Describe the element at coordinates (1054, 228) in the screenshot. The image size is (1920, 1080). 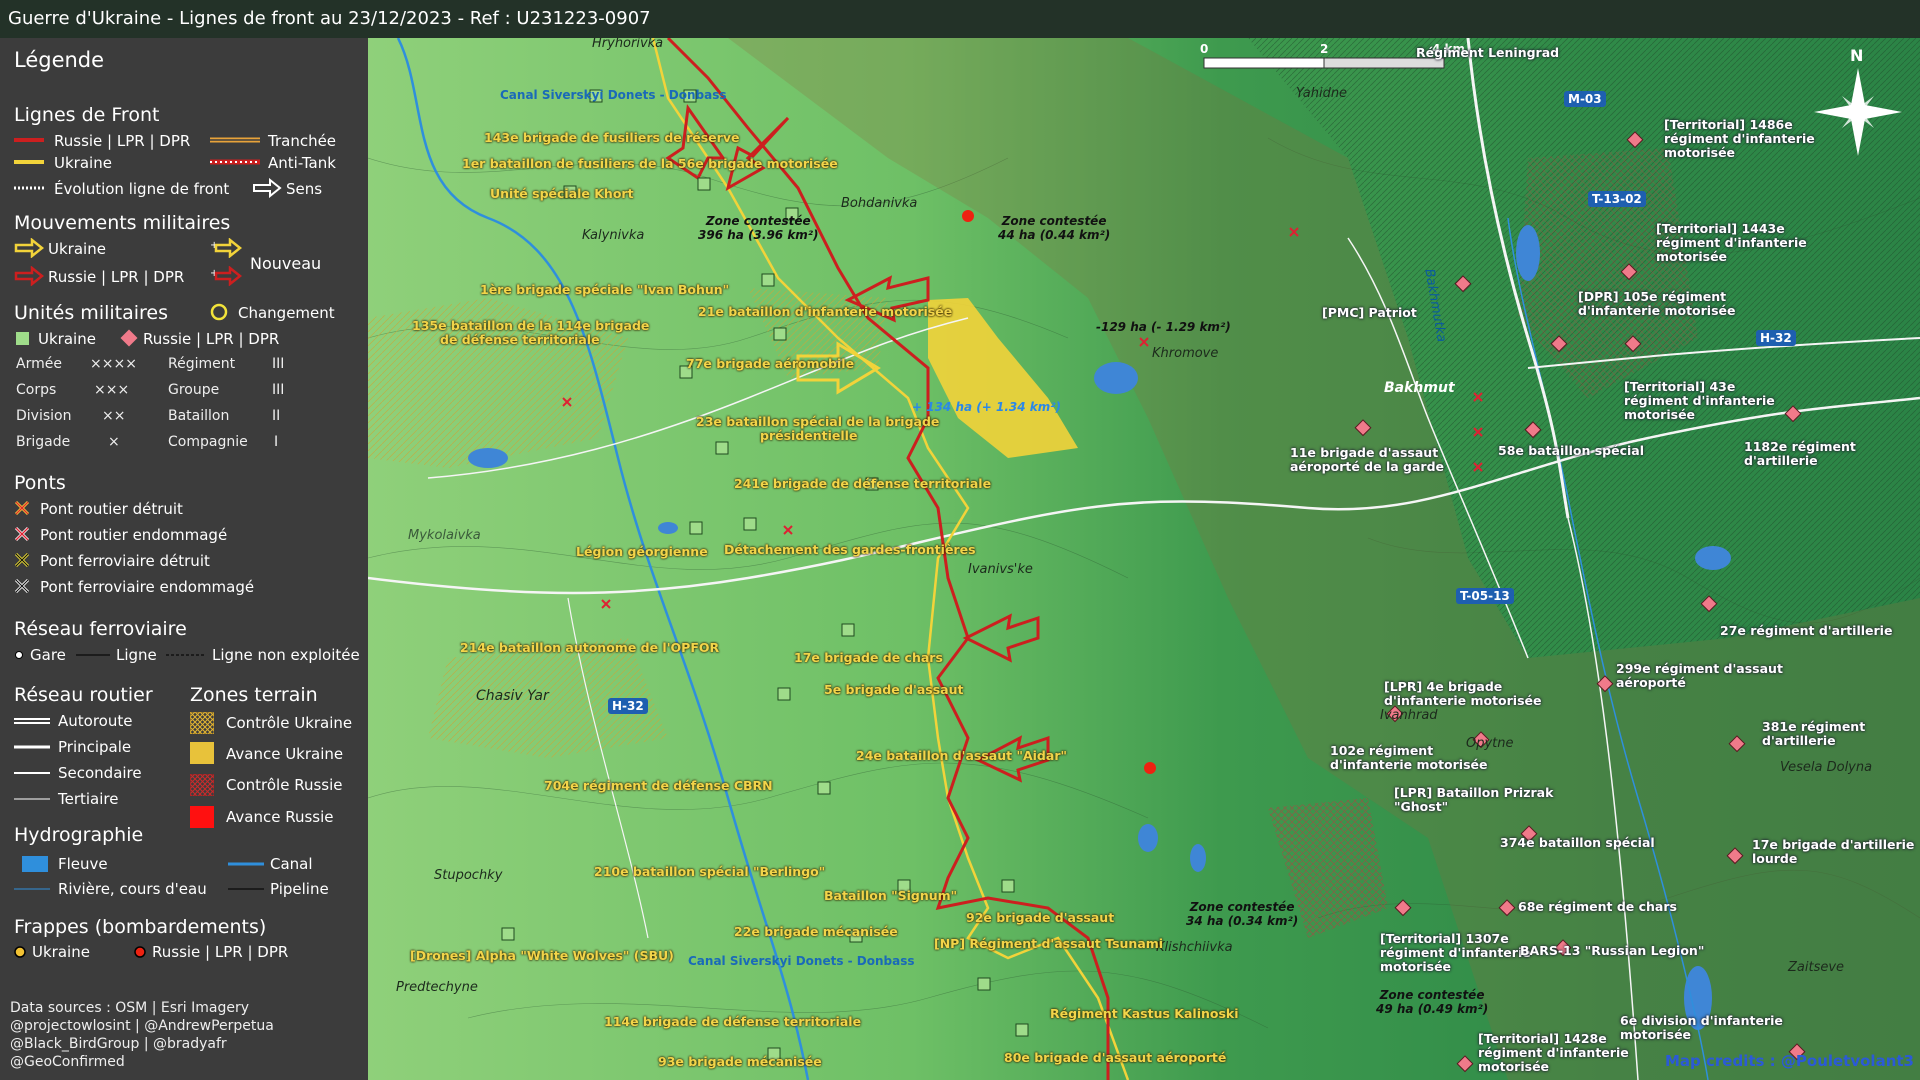
I see `zone-contested-2: Zone contestée 44 ha (0.44 km²)` at that location.